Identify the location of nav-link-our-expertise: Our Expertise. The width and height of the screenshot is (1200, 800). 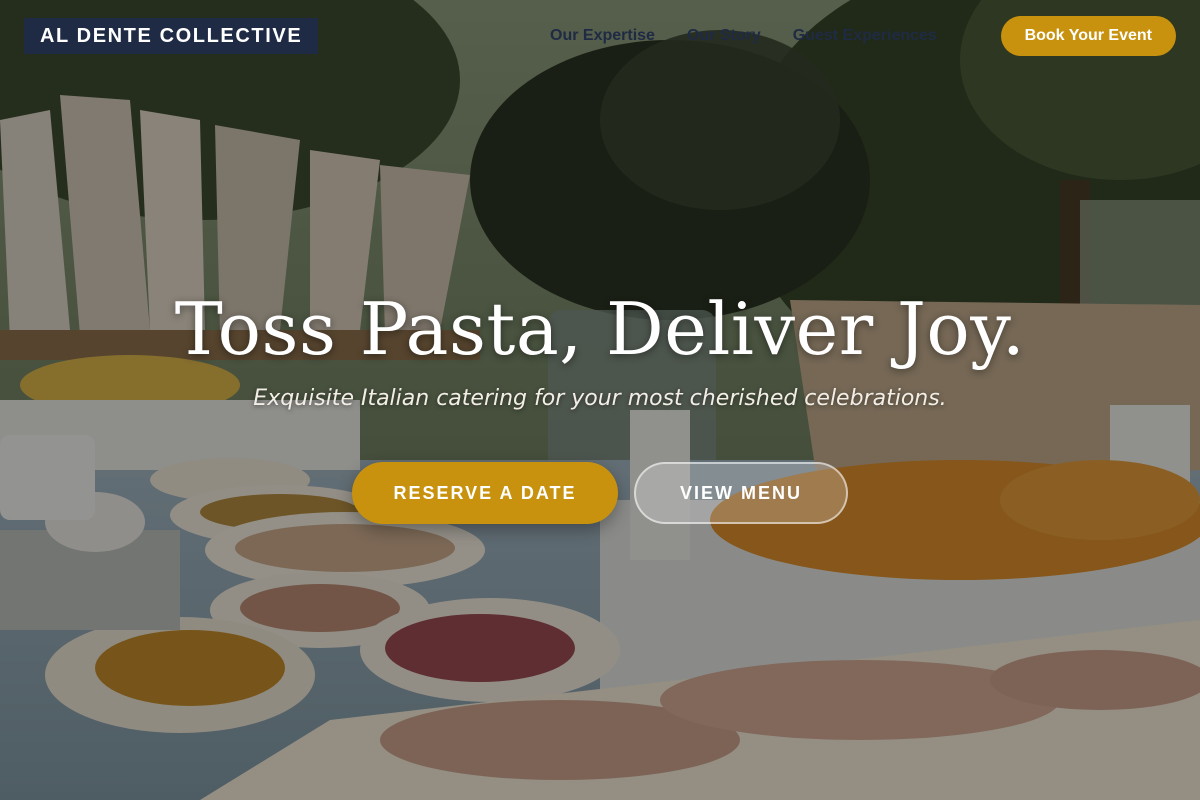
(602, 36).